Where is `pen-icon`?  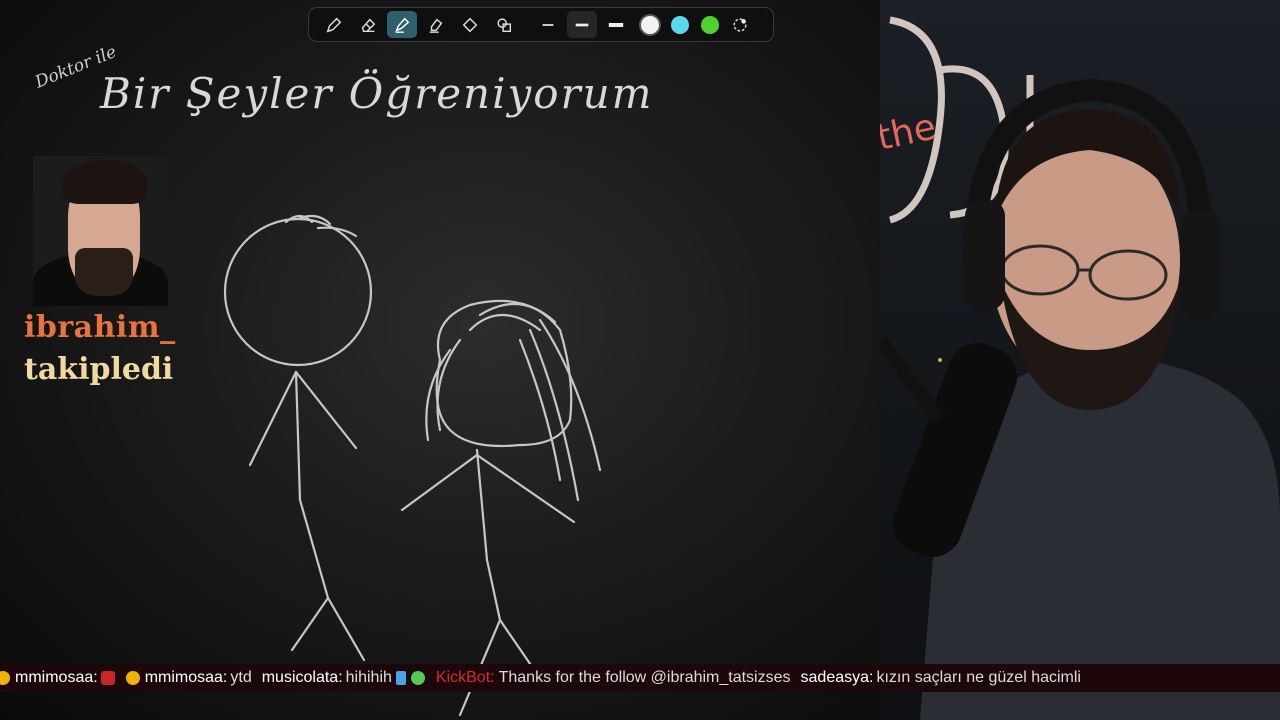
pen-icon is located at coordinates (334, 24).